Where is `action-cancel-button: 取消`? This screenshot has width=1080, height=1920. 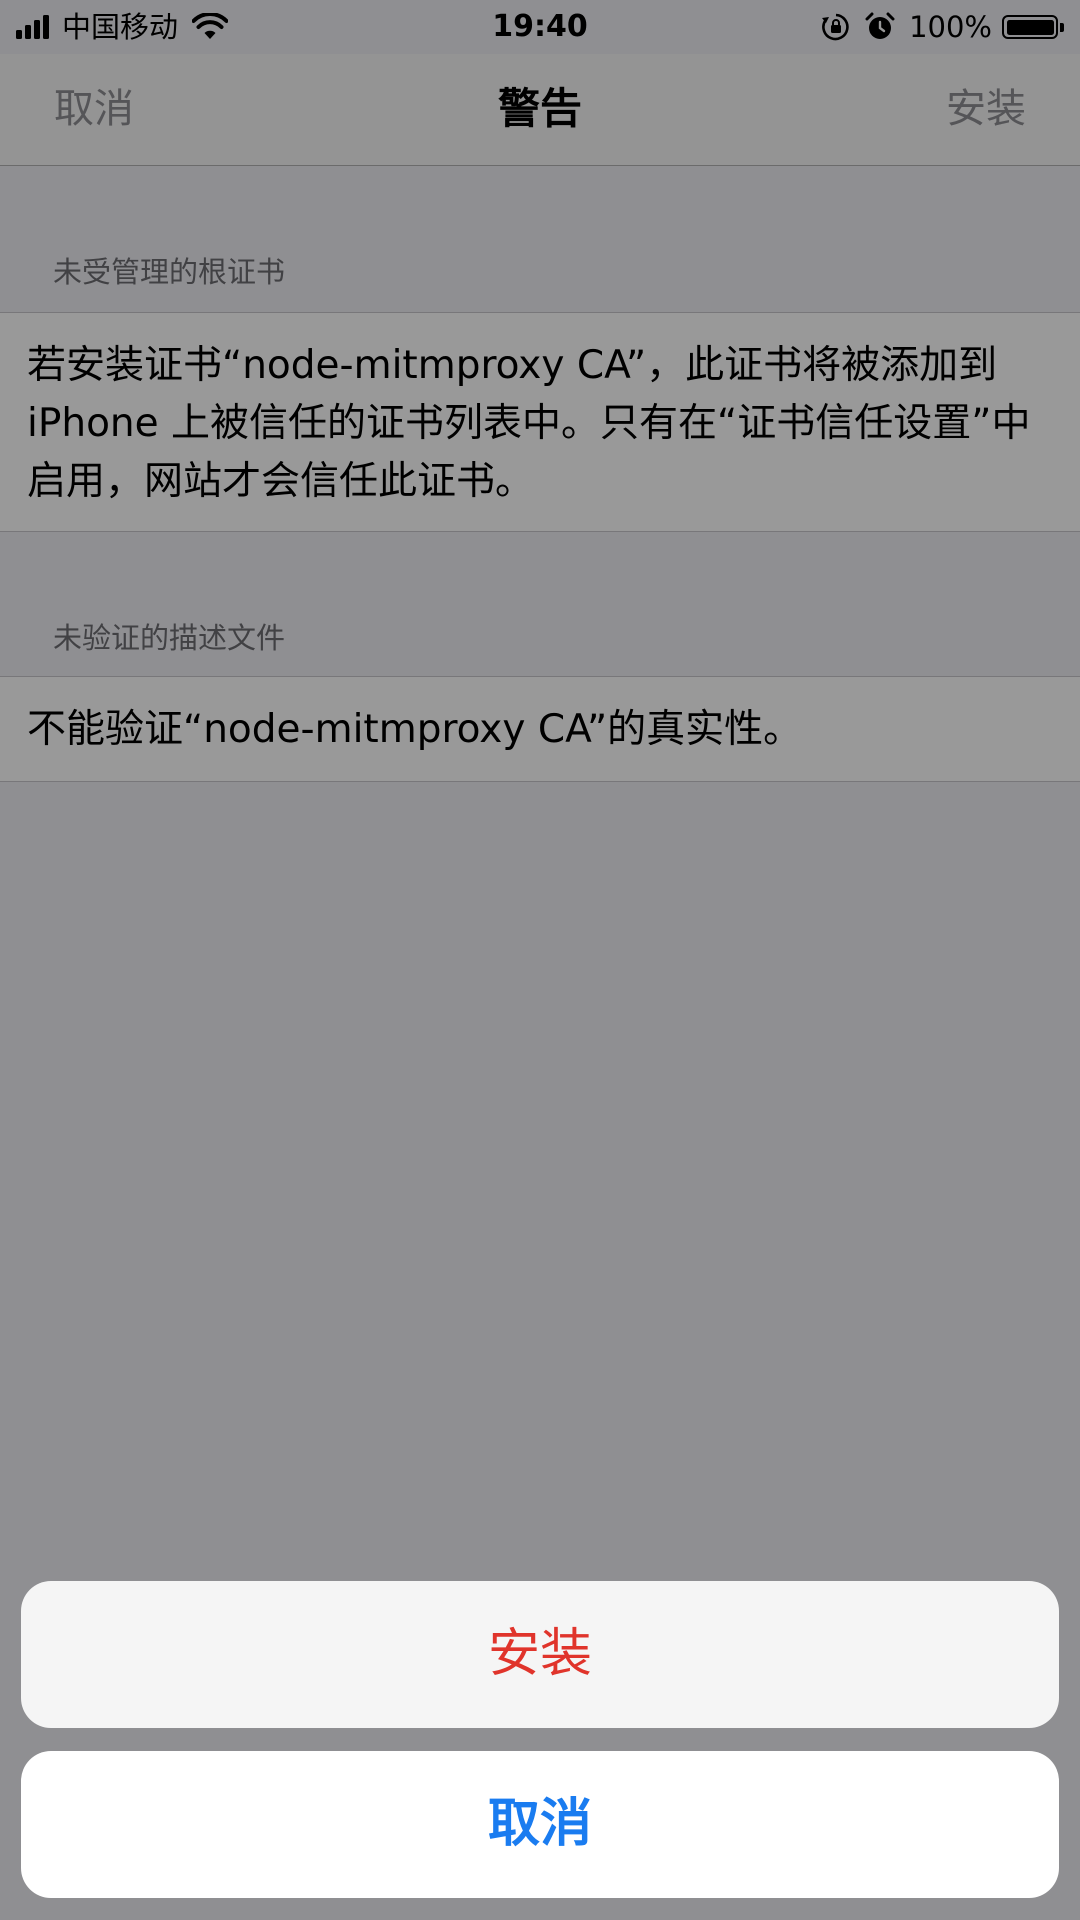 action-cancel-button: 取消 is located at coordinates (540, 1824).